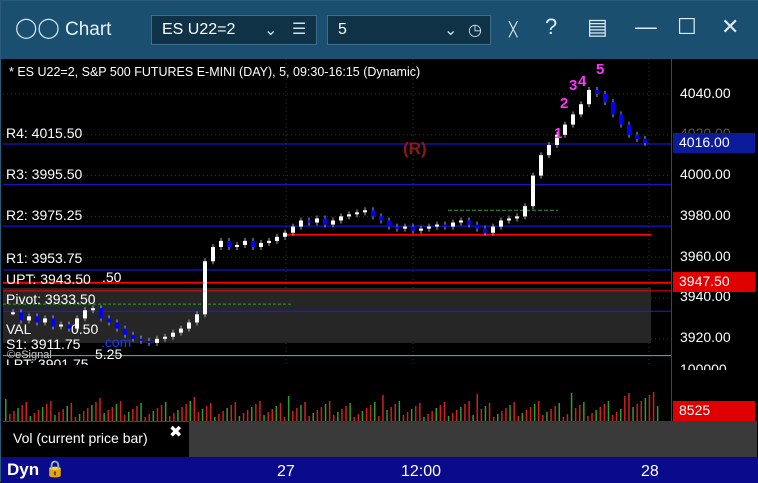  Describe the element at coordinates (44, 215) in the screenshot. I see `r2-label: R2: 3975.25` at that location.